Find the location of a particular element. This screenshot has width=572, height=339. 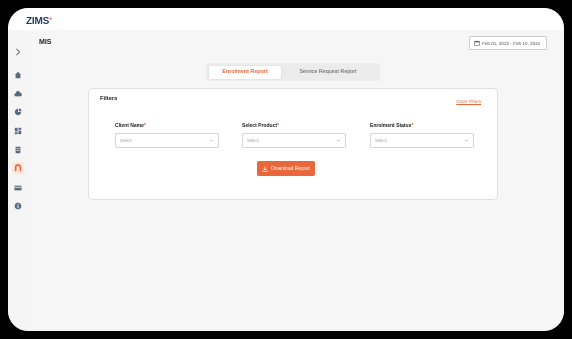

client-name-select: Select is located at coordinates (167, 140).